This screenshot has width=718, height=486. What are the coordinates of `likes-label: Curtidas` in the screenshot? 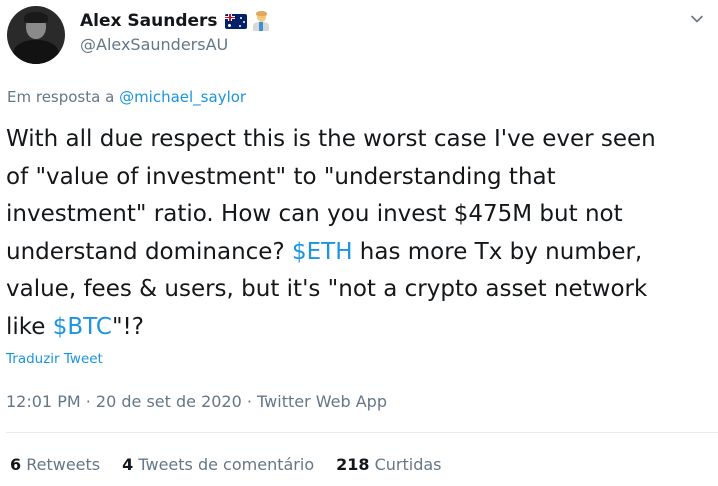 It's located at (408, 464).